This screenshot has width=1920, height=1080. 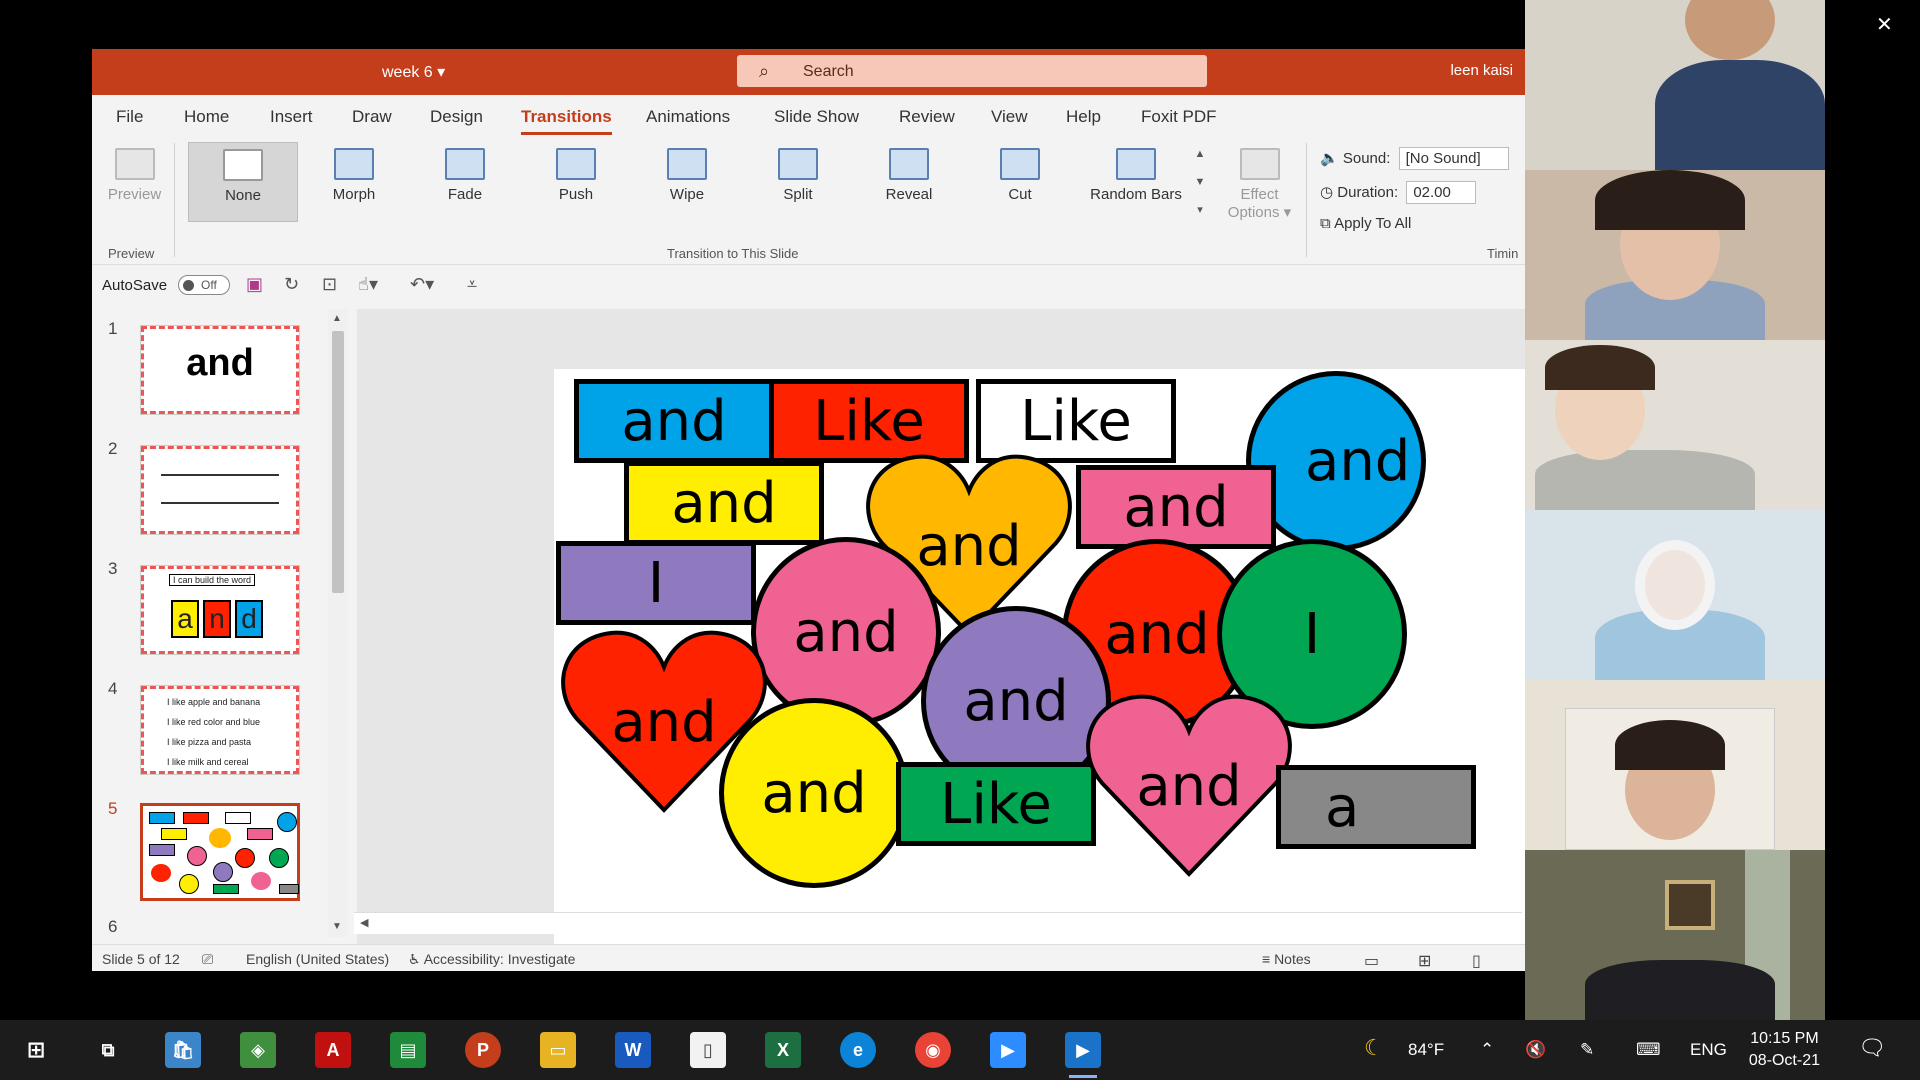 I want to click on menu-view: View, so click(x=1009, y=117).